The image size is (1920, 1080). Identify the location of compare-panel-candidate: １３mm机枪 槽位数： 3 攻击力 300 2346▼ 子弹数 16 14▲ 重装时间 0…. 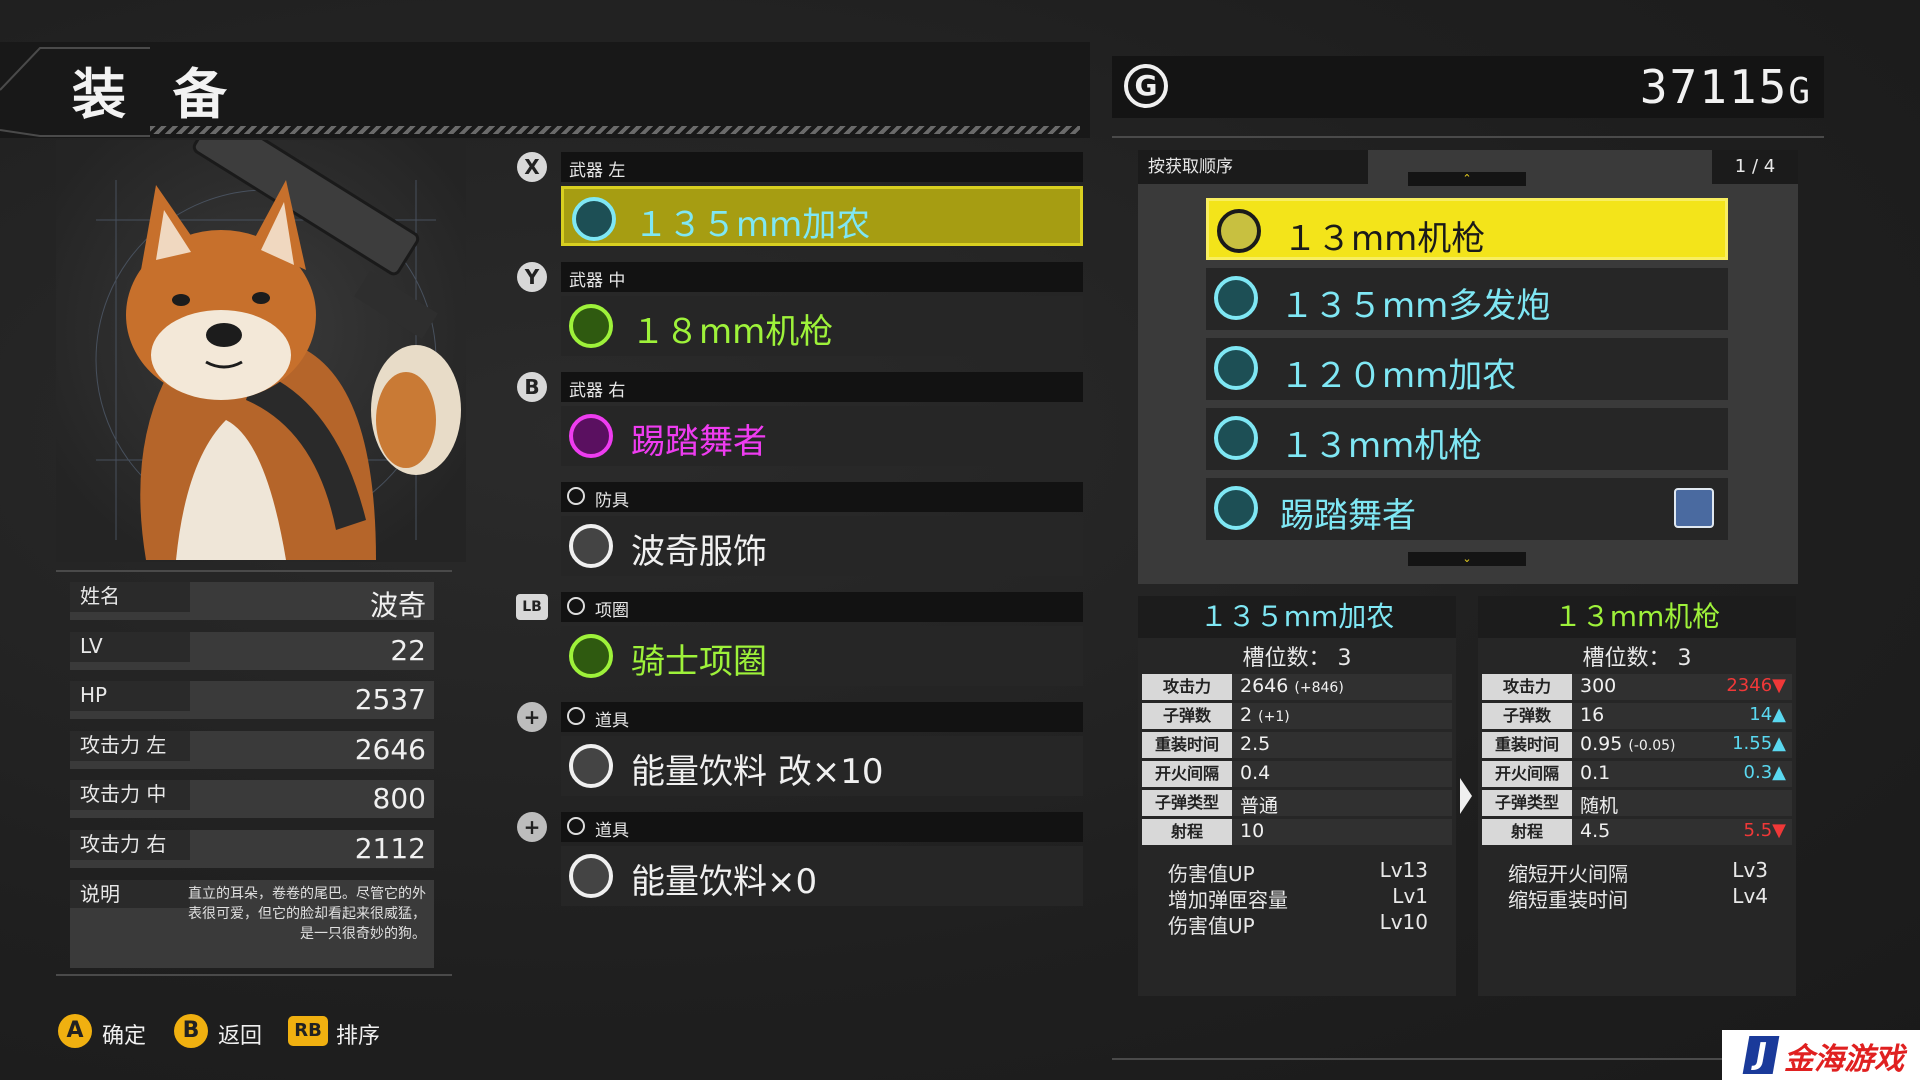
(1637, 796).